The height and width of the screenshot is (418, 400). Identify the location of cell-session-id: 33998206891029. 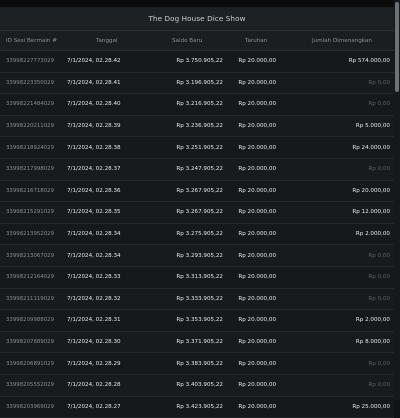
(30, 364).